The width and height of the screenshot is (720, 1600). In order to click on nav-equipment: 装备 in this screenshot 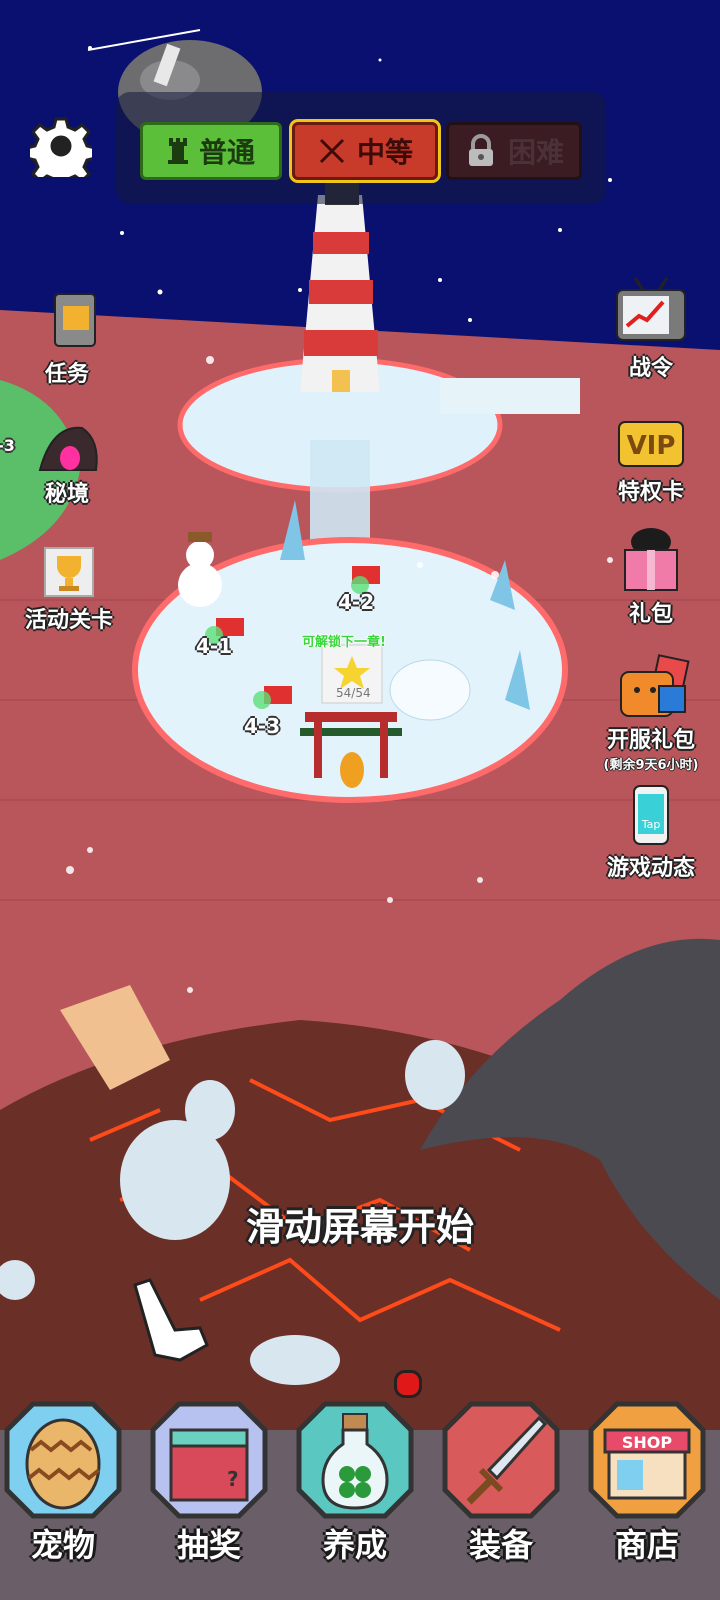, I will do `click(501, 1500)`.